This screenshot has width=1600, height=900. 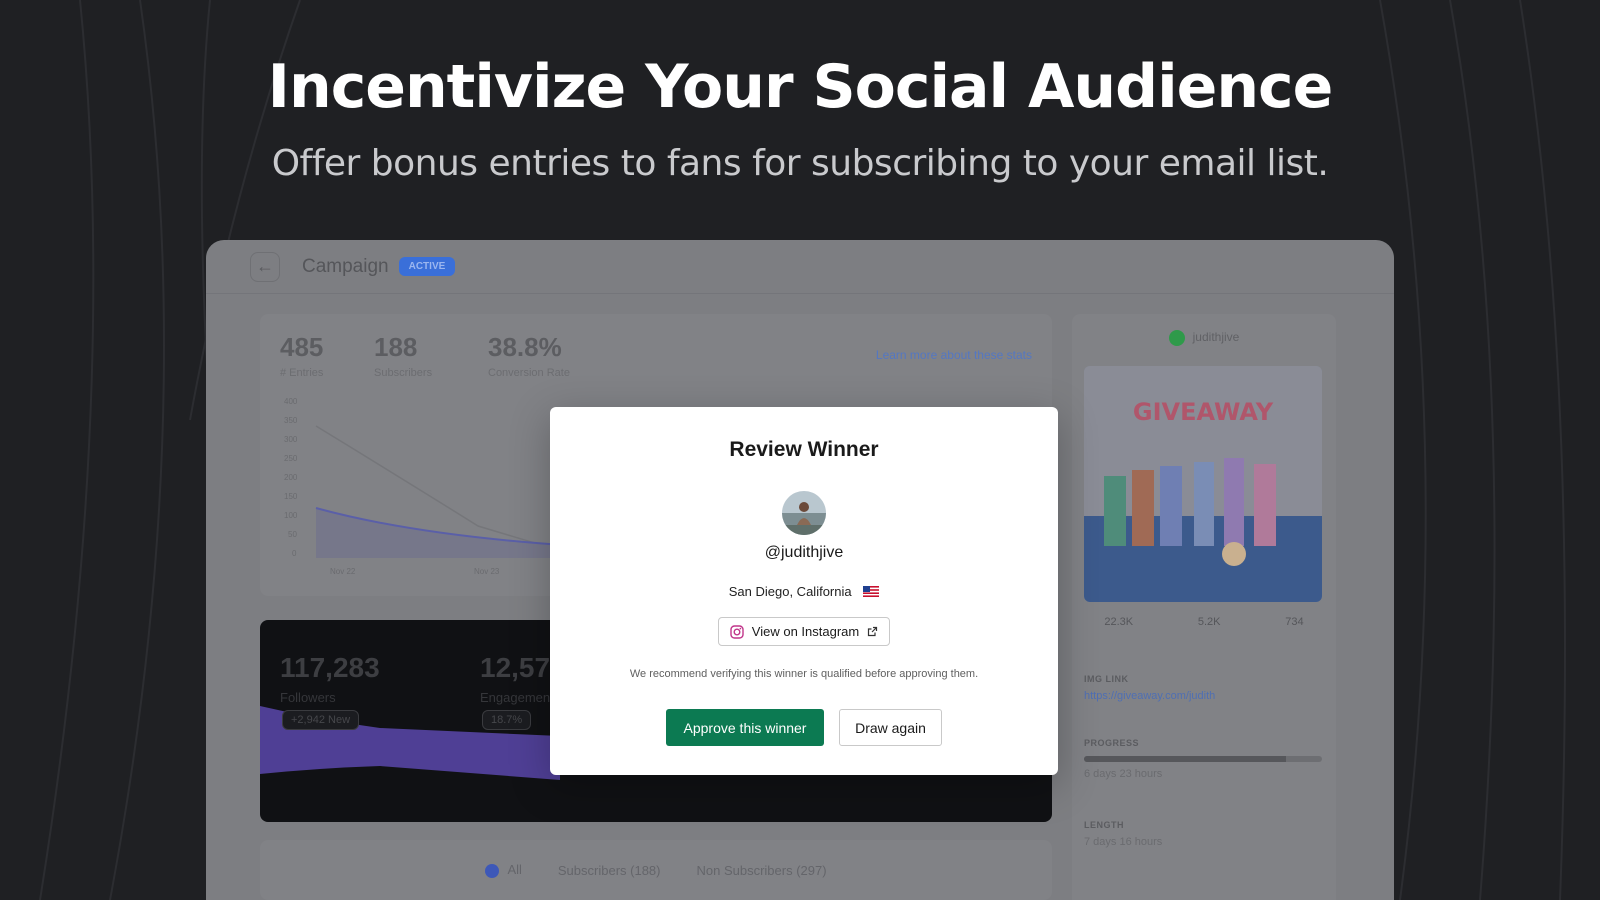 I want to click on progress-bar, so click(x=1203, y=759).